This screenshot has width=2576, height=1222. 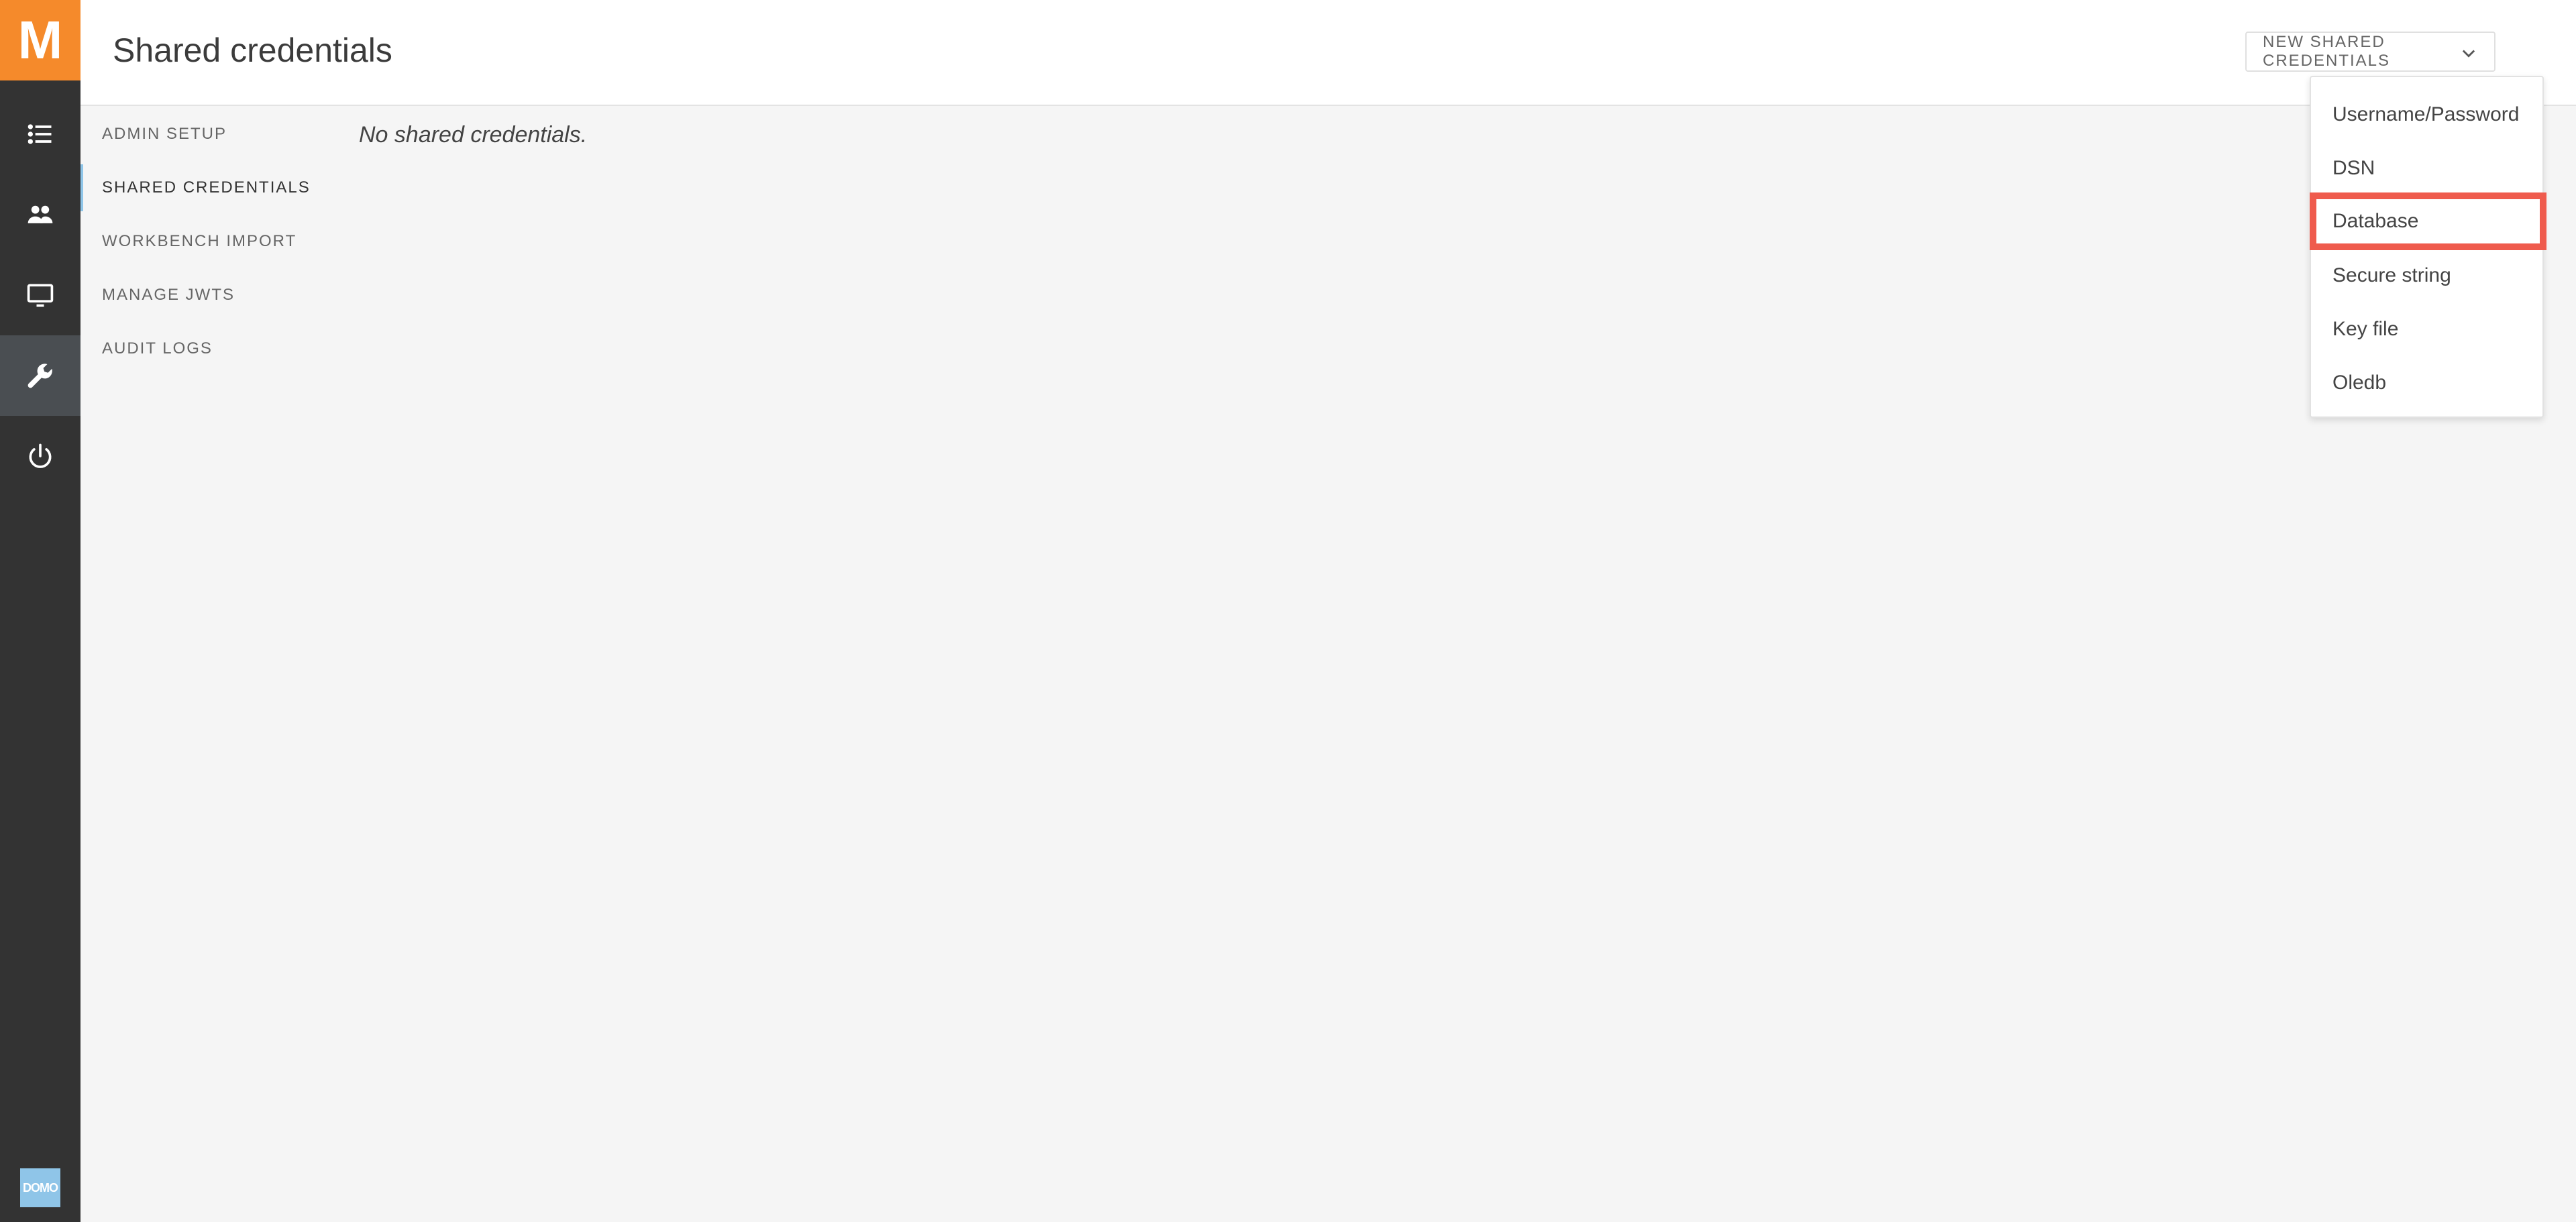 I want to click on rail-item-users, so click(x=40, y=215).